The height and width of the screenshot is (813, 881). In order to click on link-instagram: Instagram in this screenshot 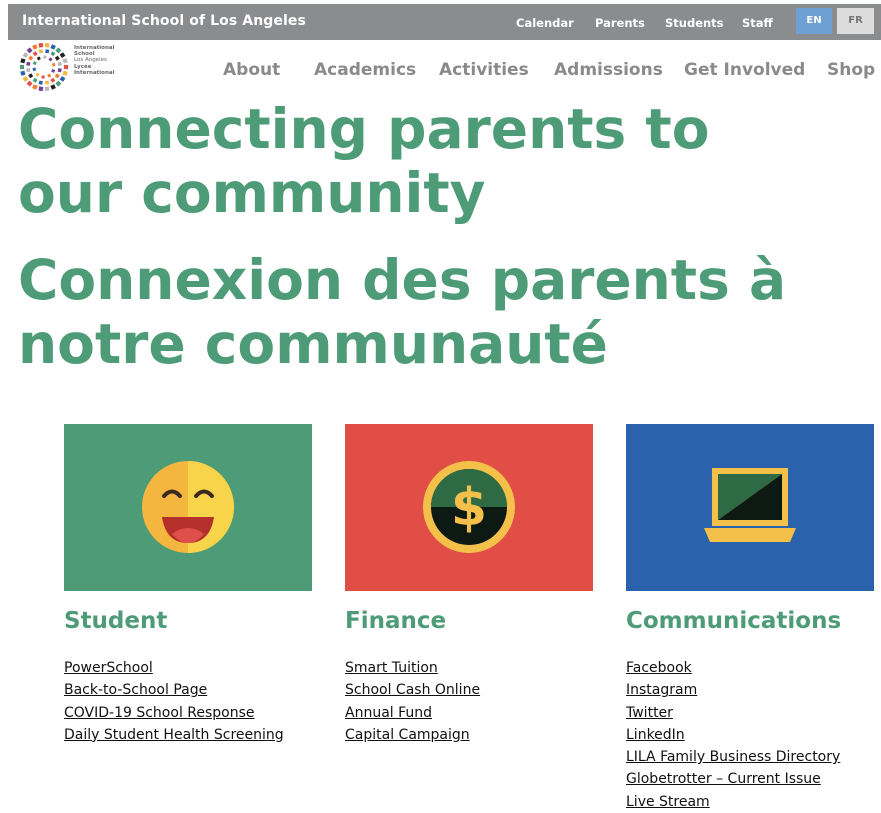, I will do `click(661, 690)`.